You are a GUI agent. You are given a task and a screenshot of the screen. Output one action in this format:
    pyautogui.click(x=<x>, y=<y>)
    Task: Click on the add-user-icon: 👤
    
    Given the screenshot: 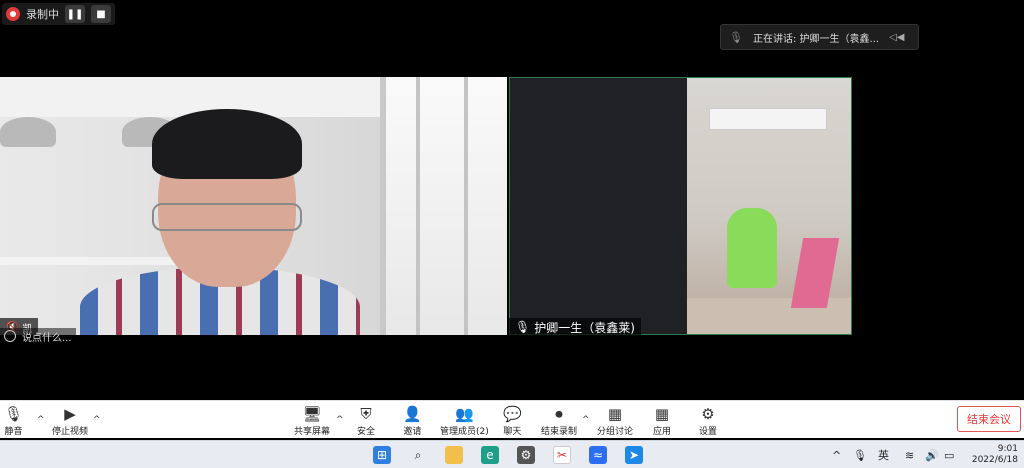 What is the action you would take?
    pyautogui.click(x=412, y=414)
    